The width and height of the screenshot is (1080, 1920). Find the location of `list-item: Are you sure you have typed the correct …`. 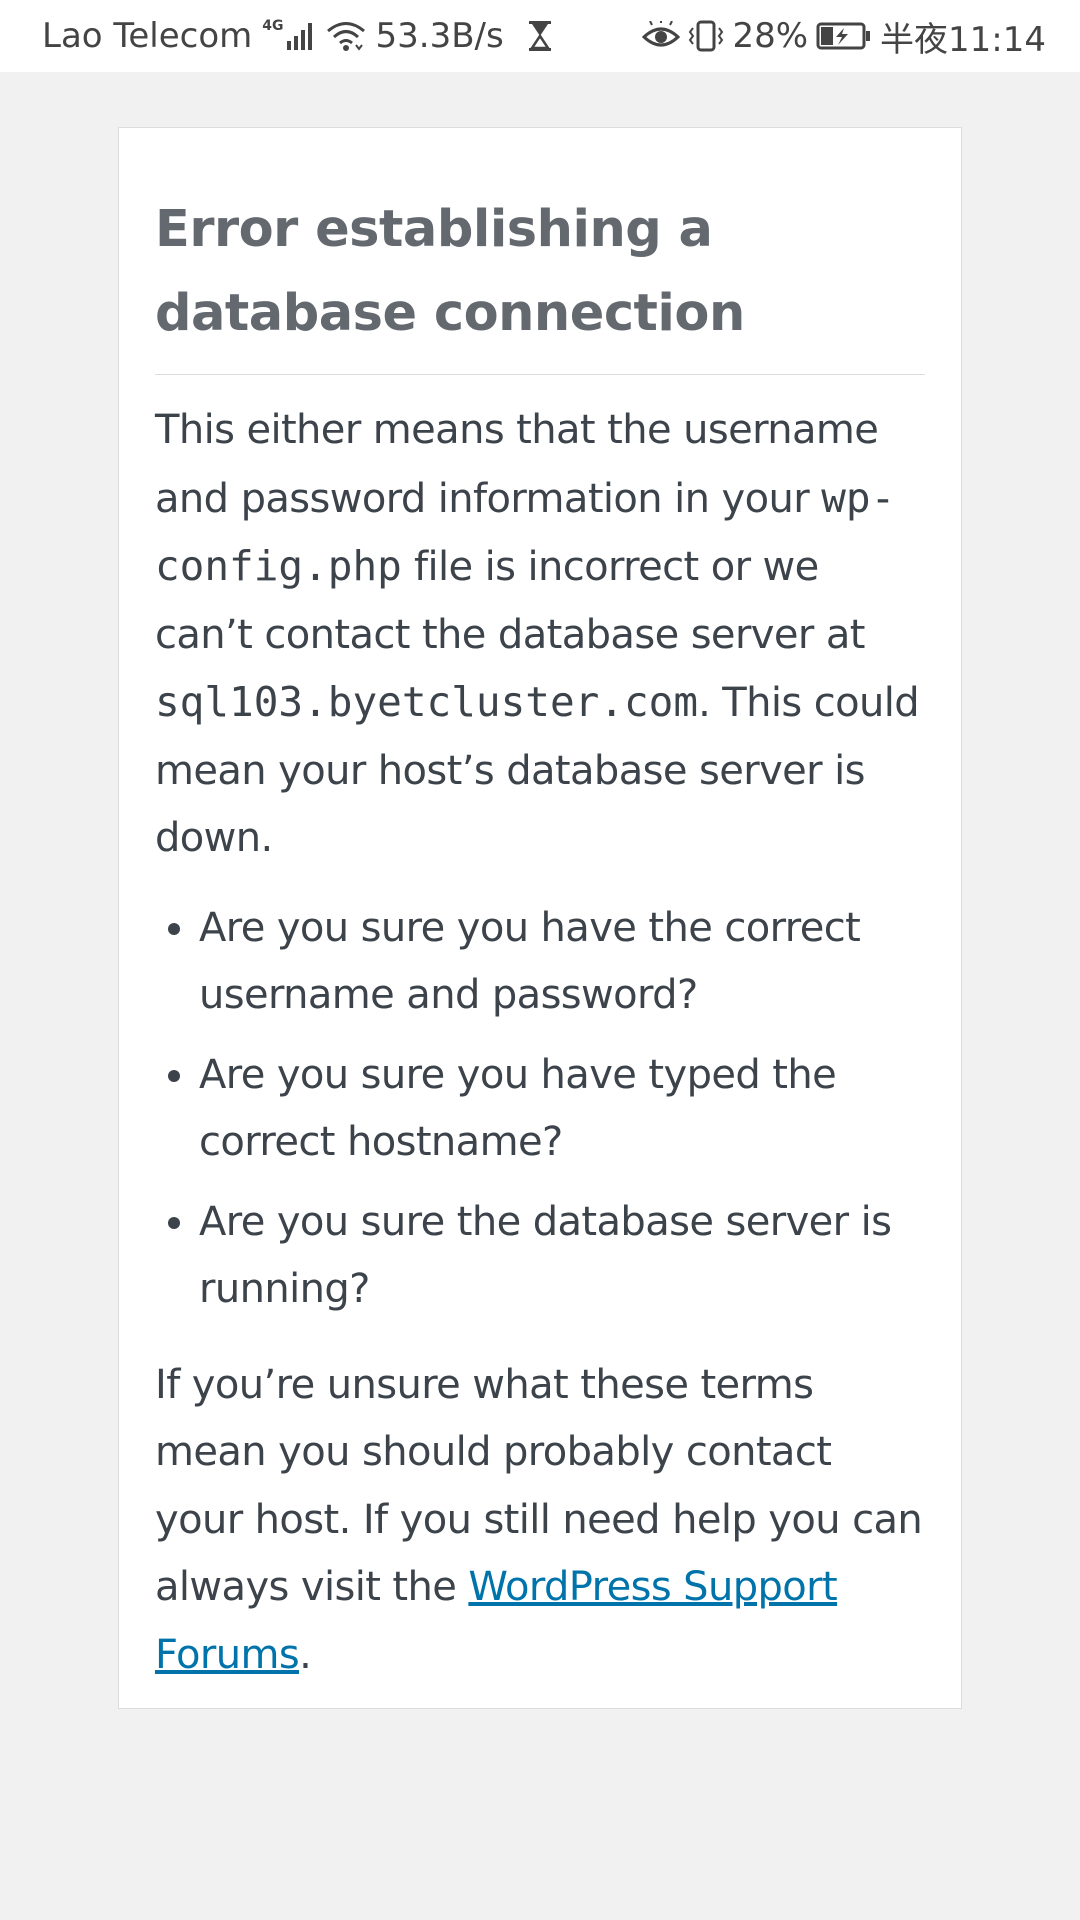

list-item: Are you sure you have typed the correct … is located at coordinates (562, 1109).